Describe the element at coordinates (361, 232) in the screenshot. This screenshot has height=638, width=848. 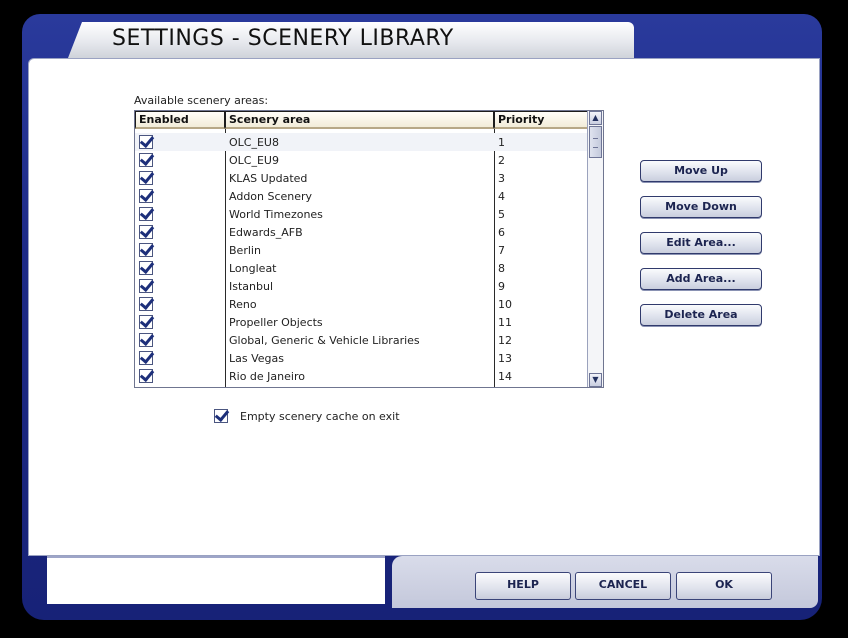
I see `list-item: Edwards_AFB 6` at that location.